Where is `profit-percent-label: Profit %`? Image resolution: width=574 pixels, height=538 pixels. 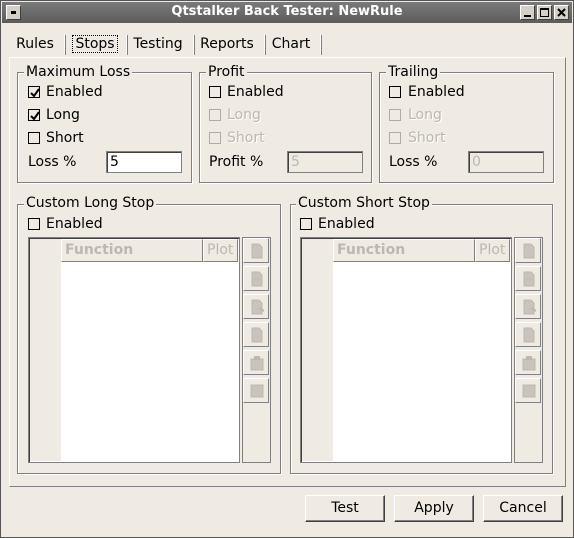
profit-percent-label: Profit % is located at coordinates (236, 162).